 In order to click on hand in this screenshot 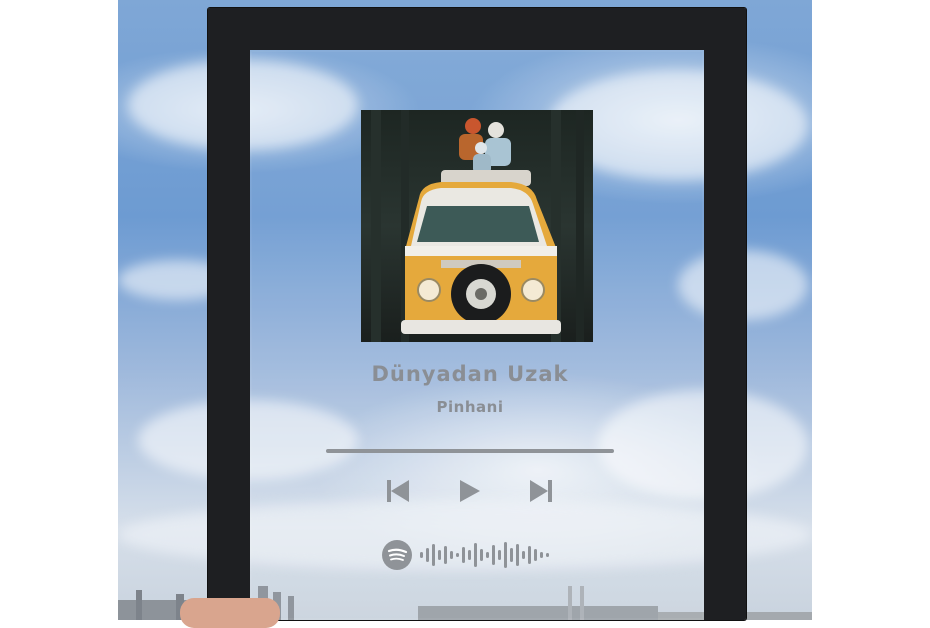, I will do `click(230, 613)`.